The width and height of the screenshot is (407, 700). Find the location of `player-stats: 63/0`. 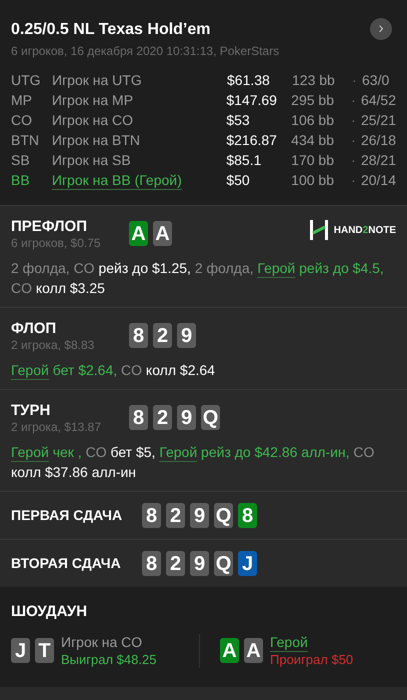

player-stats: 63/0 is located at coordinates (376, 80).